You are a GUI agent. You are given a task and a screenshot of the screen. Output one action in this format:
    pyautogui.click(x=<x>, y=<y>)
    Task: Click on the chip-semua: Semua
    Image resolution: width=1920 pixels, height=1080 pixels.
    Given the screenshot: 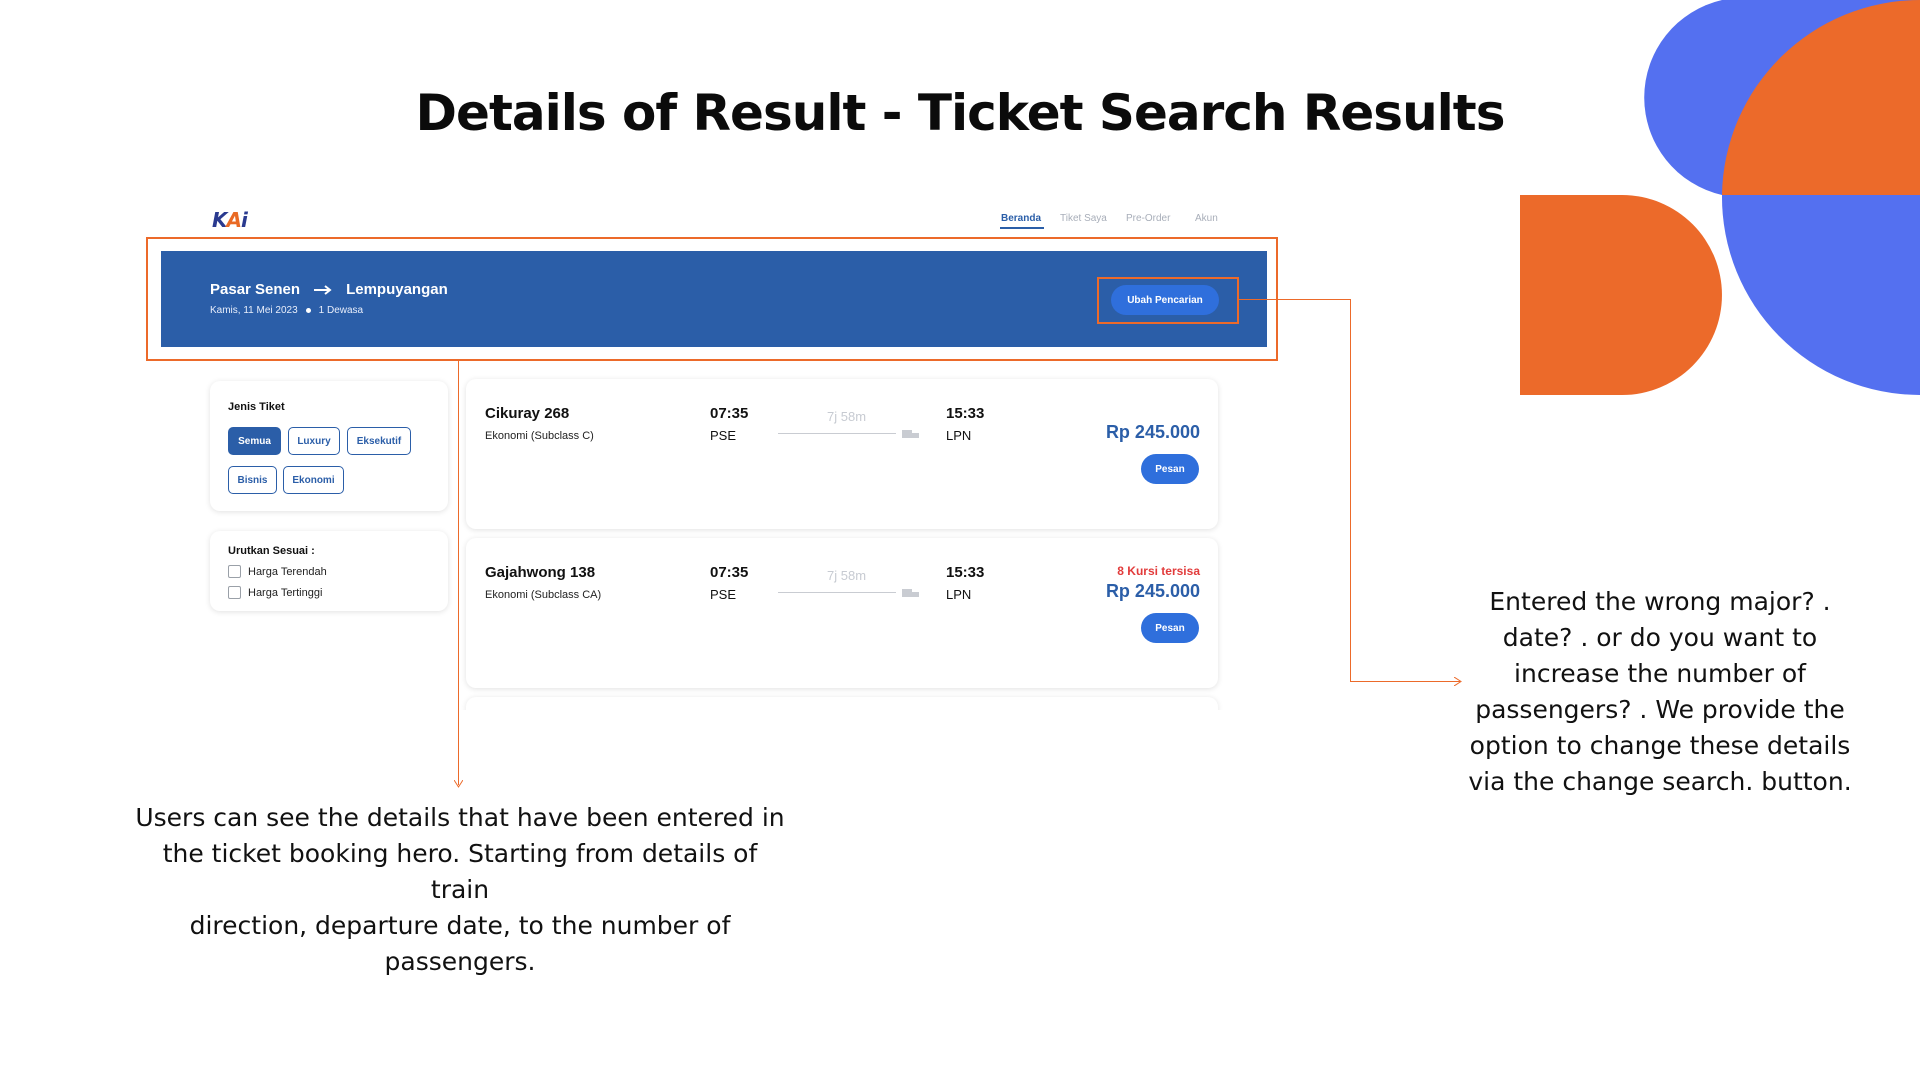 What is the action you would take?
    pyautogui.click(x=254, y=441)
    